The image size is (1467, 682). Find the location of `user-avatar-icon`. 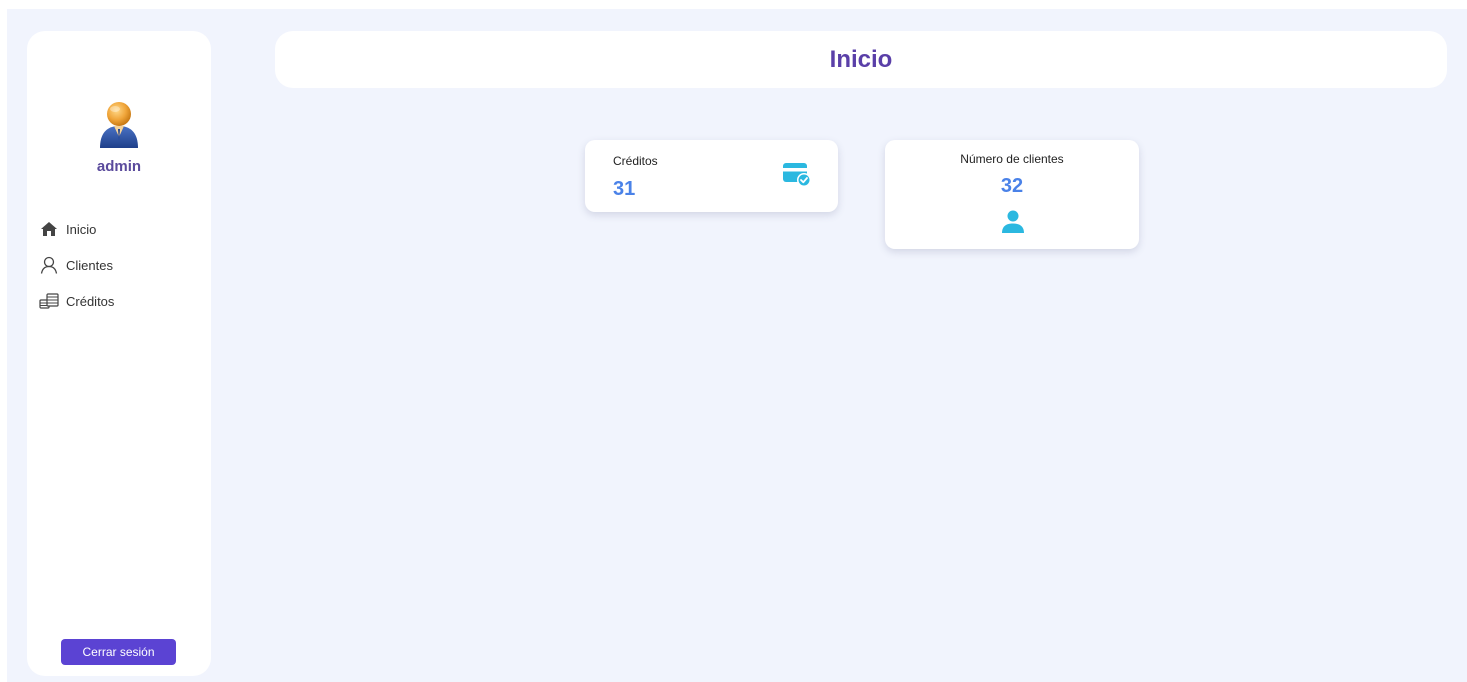

user-avatar-icon is located at coordinates (119, 125).